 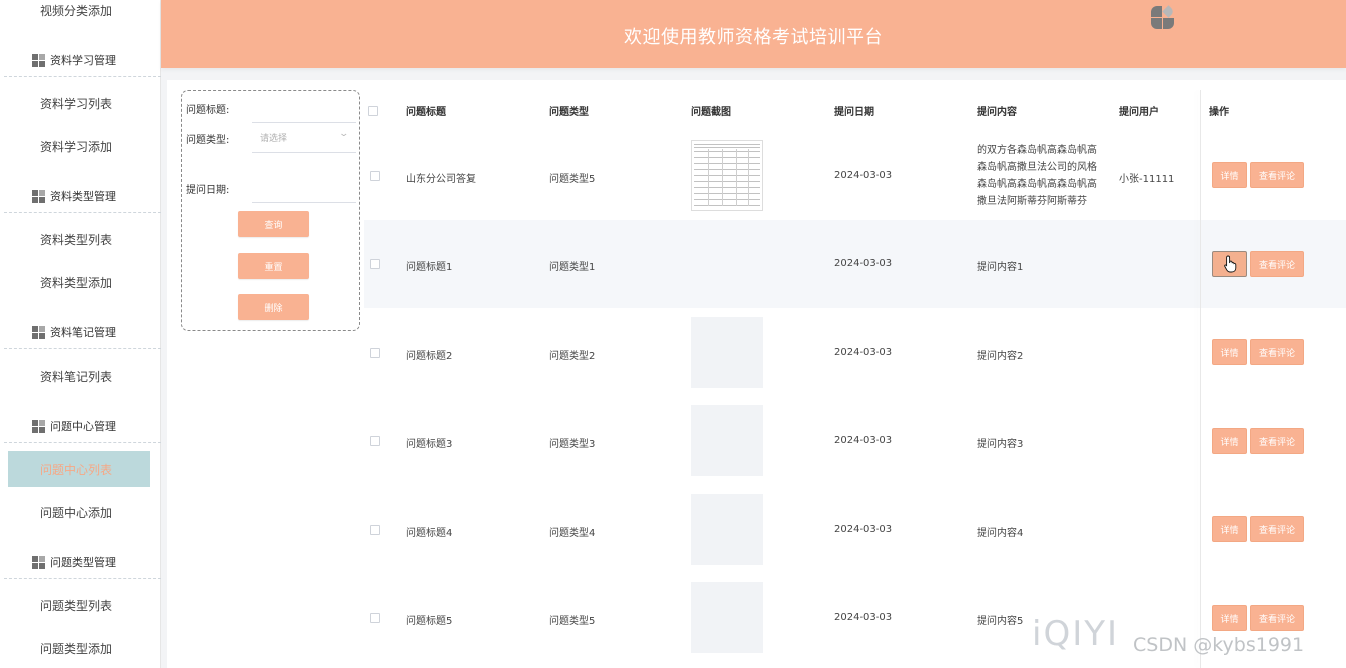 I want to click on col-header-date: 提问日期, so click(x=854, y=112).